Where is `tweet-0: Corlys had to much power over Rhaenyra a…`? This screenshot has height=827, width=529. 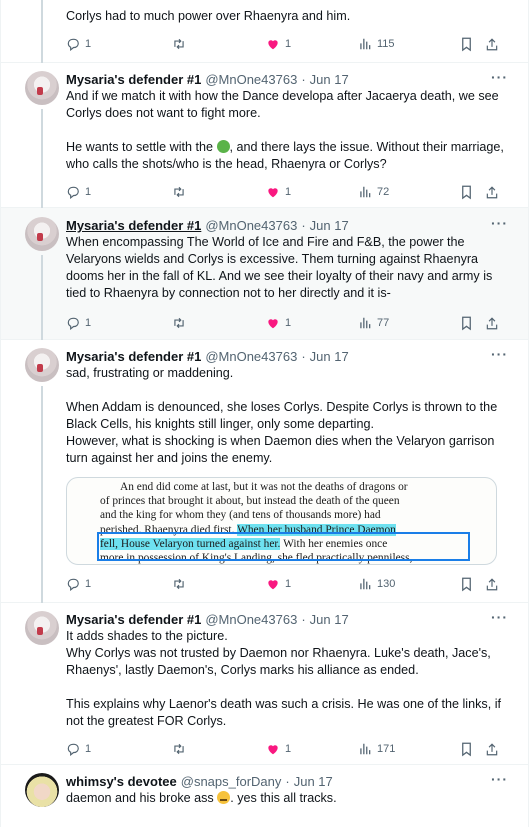
tweet-0: Corlys had to much power over Rhaenyra a… is located at coordinates (264, 31).